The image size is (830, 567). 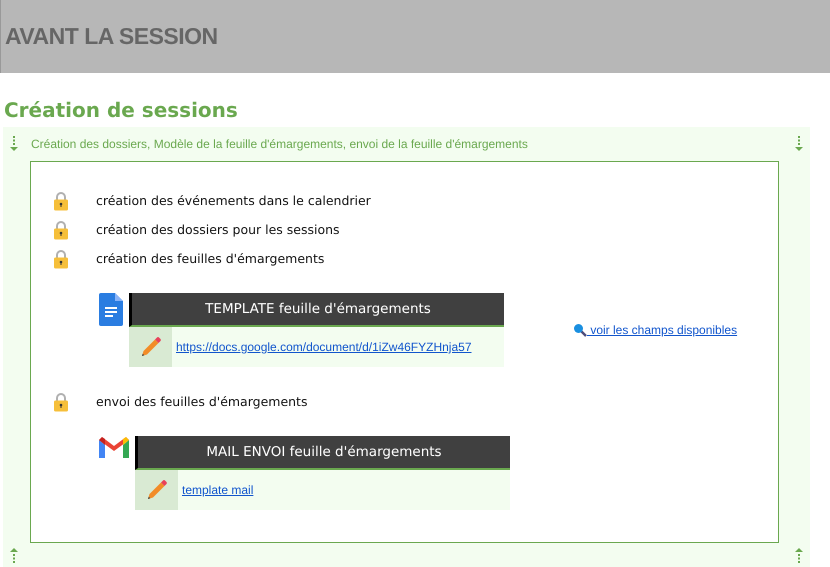 What do you see at coordinates (111, 36) in the screenshot?
I see `page-title: AVANT LA SESSION` at bounding box center [111, 36].